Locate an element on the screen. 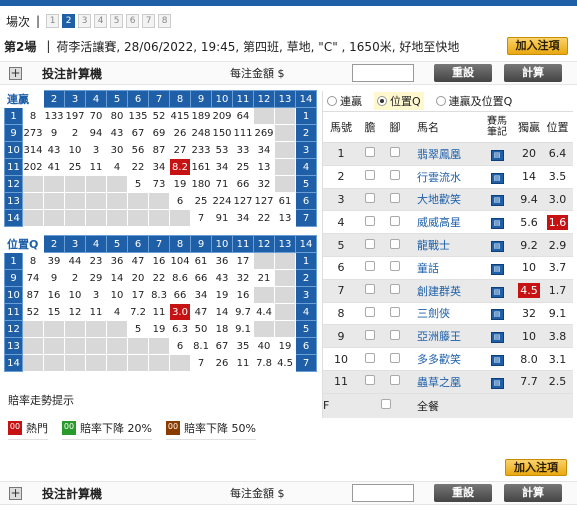 The width and height of the screenshot is (577, 514). quinella-odds-cell: 91 is located at coordinates (222, 218).